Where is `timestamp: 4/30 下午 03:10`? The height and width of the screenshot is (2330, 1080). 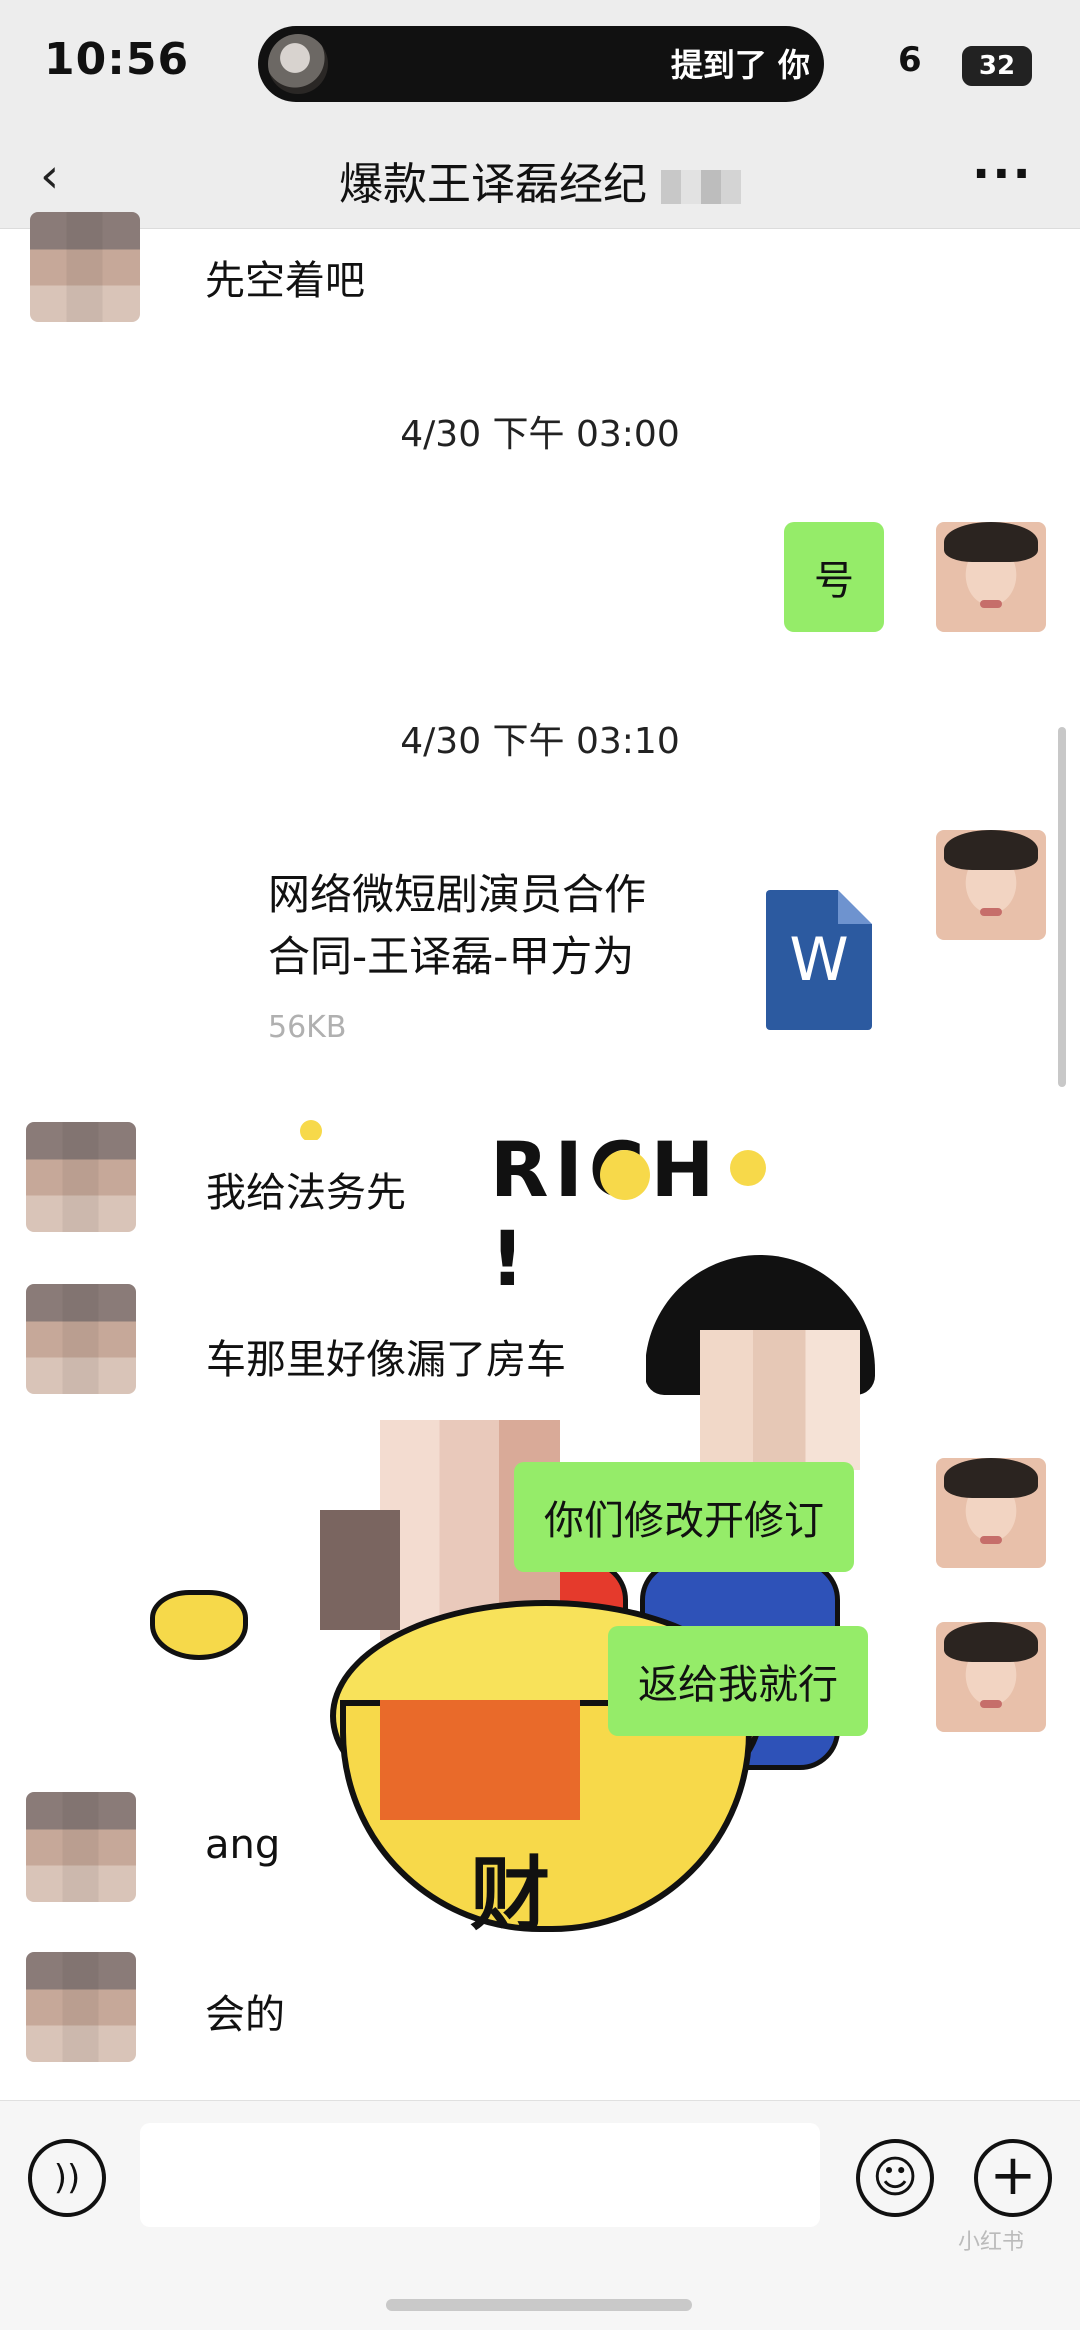 timestamp: 4/30 下午 03:10 is located at coordinates (540, 741).